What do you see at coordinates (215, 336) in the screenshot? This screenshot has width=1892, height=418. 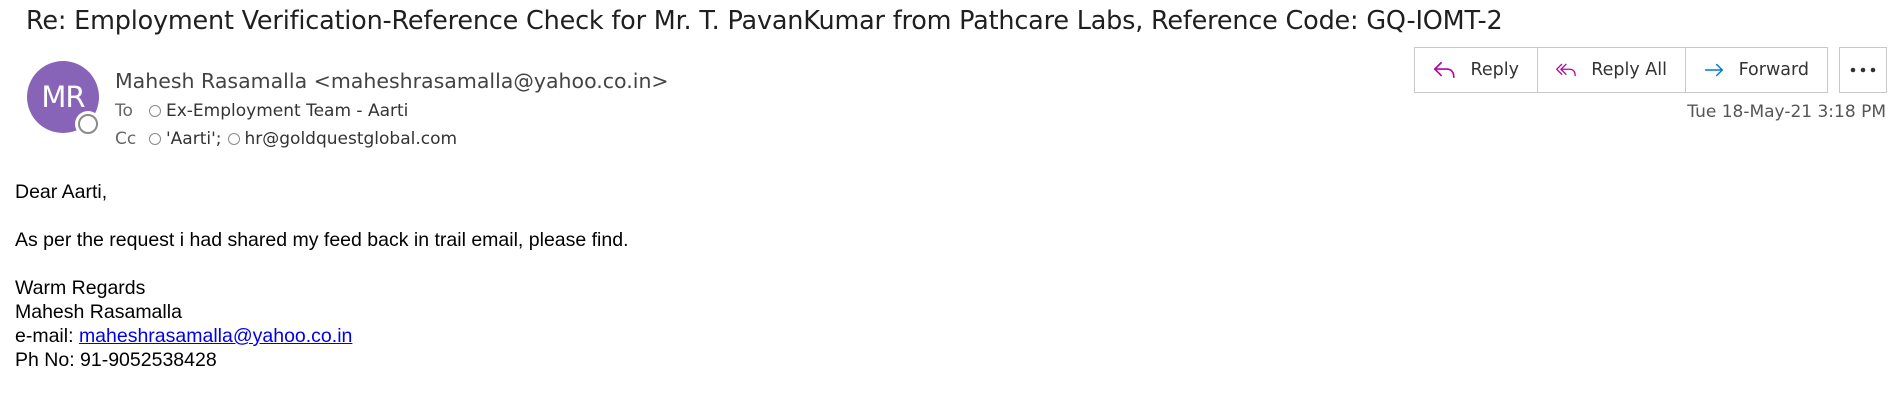 I see `email-link: maheshrasamalla@yahoo.co.in` at bounding box center [215, 336].